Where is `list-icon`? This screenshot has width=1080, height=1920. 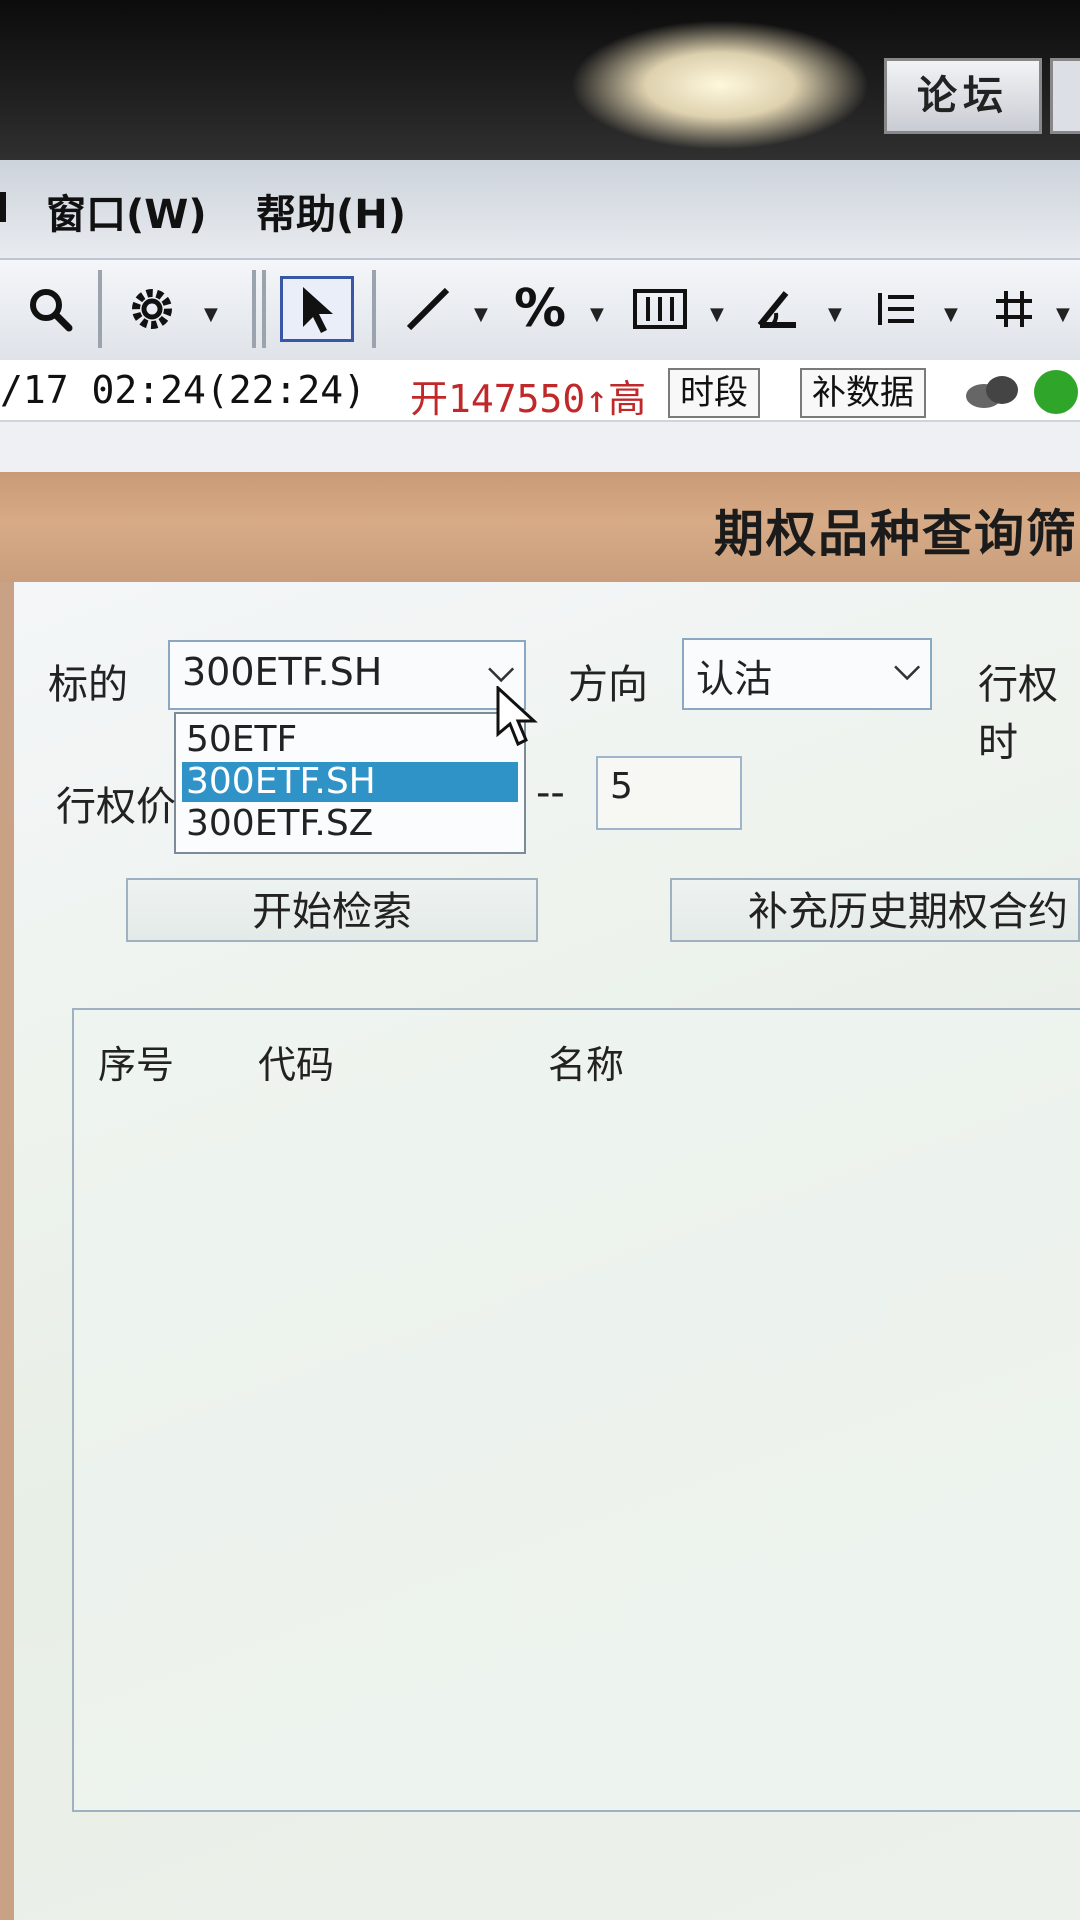 list-icon is located at coordinates (896, 309).